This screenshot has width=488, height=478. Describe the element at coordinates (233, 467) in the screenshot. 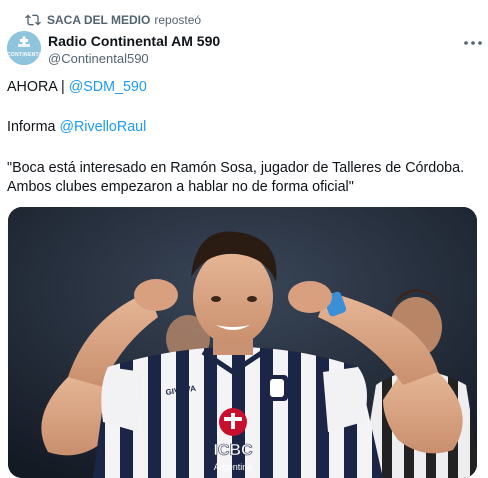

I see `shirt-sponsor-sub: Argentina` at that location.